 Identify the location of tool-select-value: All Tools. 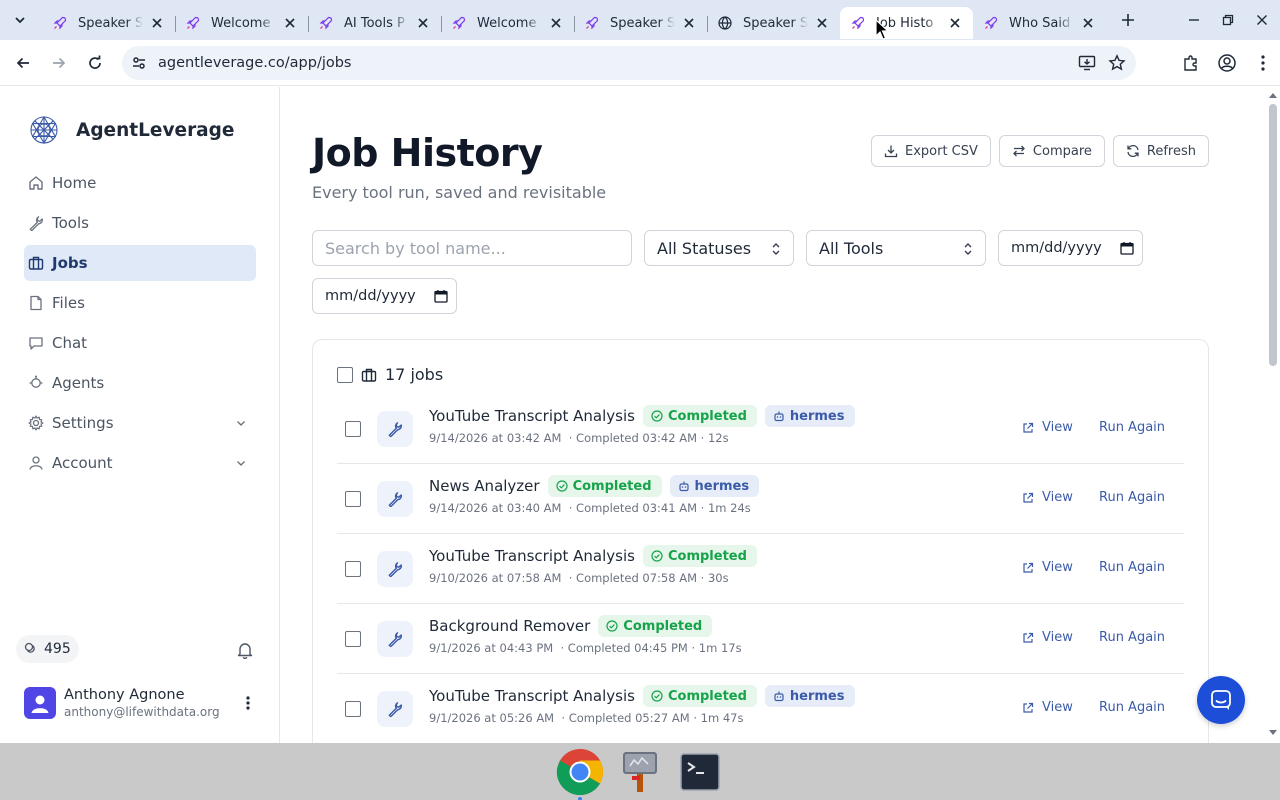
(851, 248).